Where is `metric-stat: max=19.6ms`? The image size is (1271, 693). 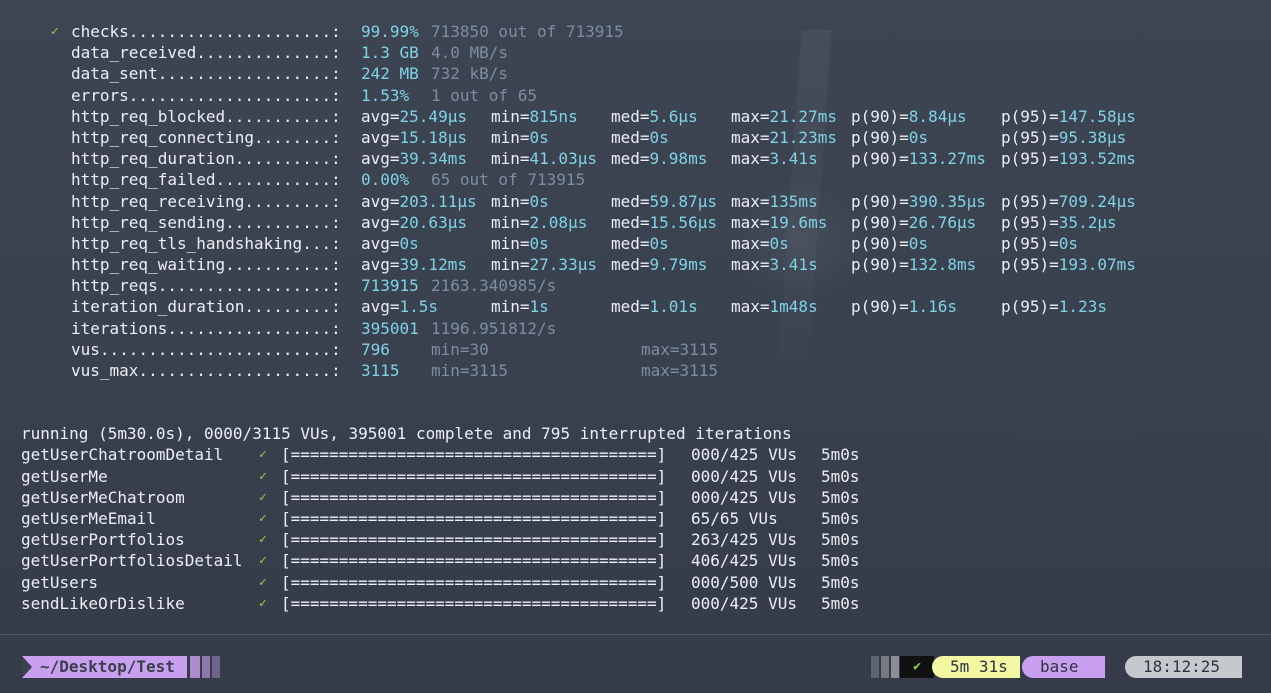 metric-stat: max=19.6ms is located at coordinates (779, 222).